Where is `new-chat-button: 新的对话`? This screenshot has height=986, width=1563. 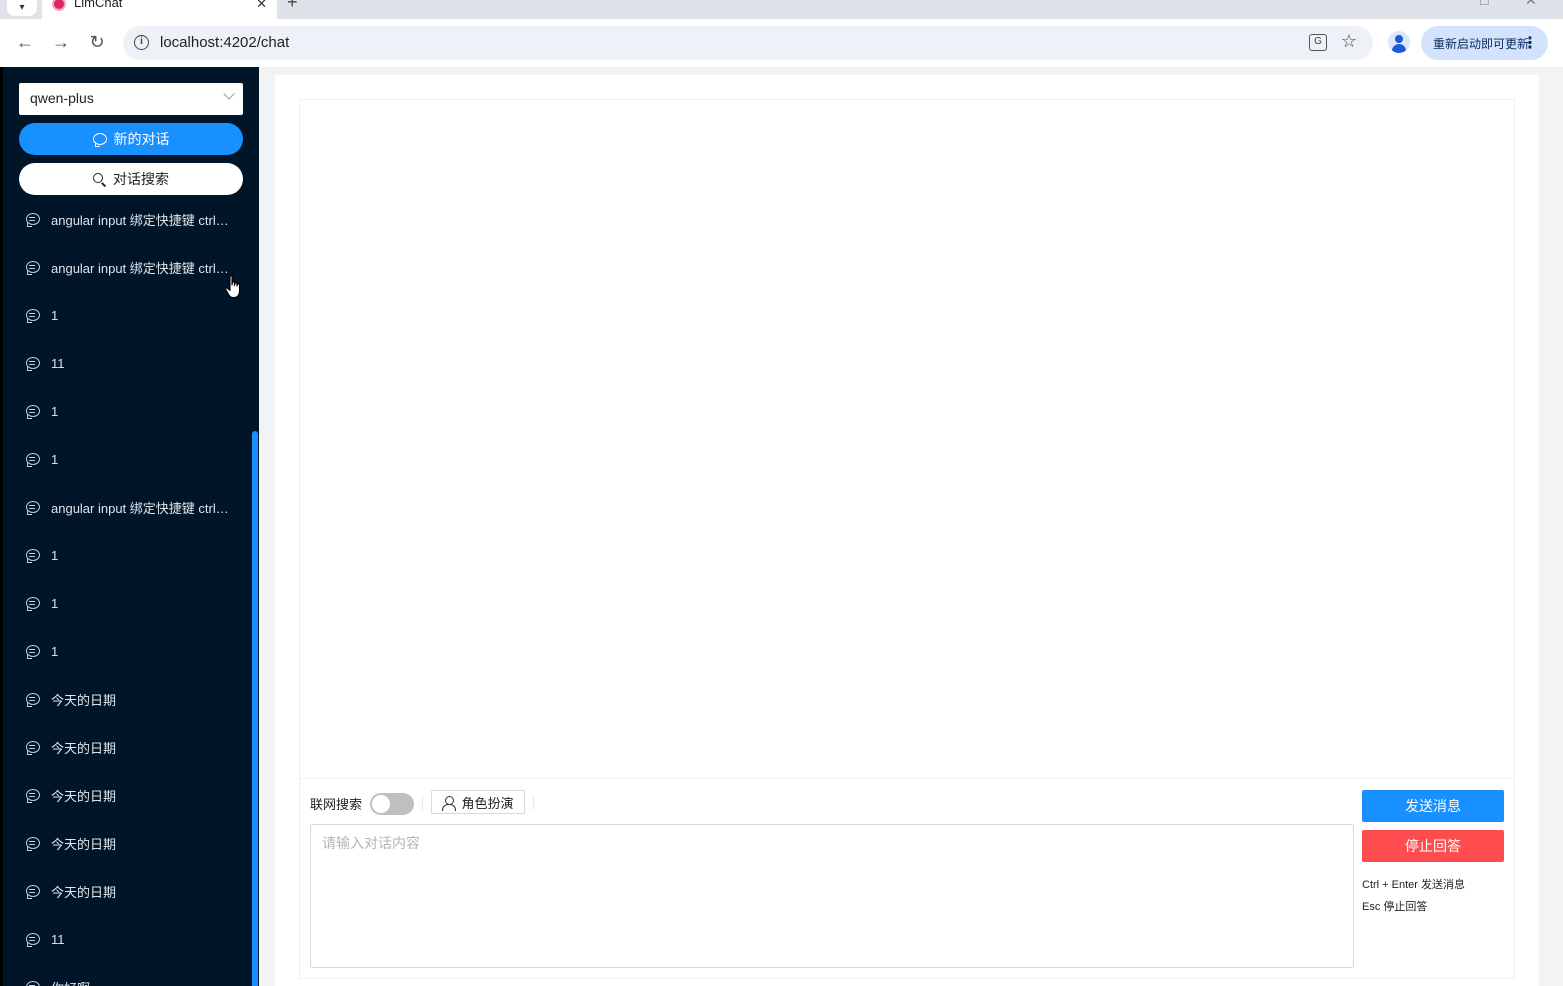 new-chat-button: 新的对话 is located at coordinates (131, 139).